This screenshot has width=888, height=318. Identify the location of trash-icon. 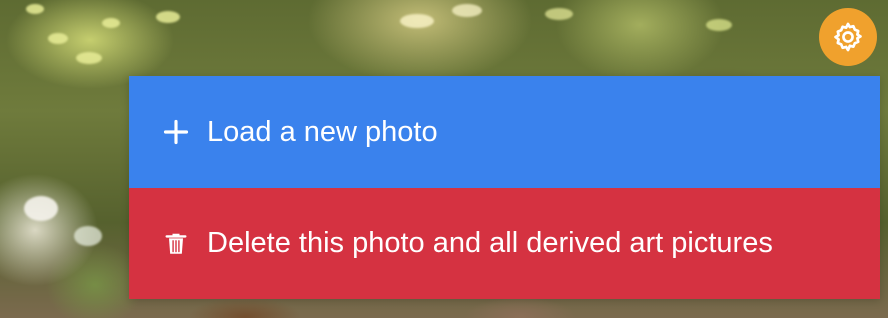
(176, 244).